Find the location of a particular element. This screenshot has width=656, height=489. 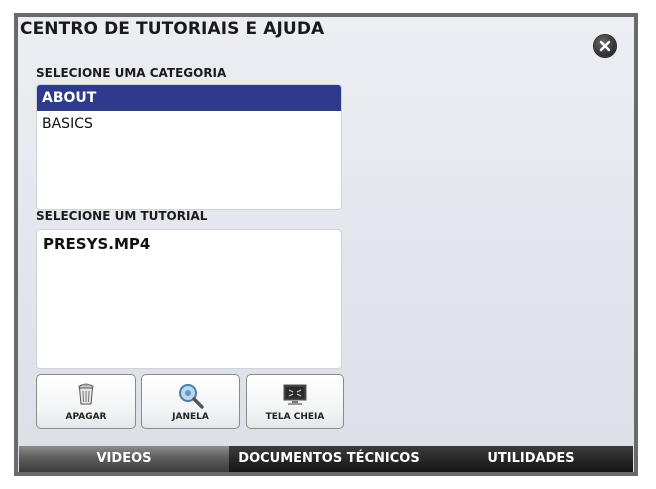

fullscreen-monitor-icon is located at coordinates (295, 397).